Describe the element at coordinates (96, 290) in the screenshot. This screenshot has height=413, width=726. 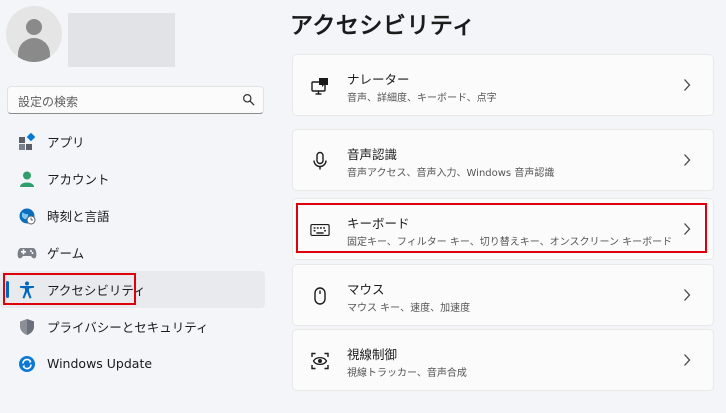
I see `sidebar-item-label: アクセシビリティ` at that location.